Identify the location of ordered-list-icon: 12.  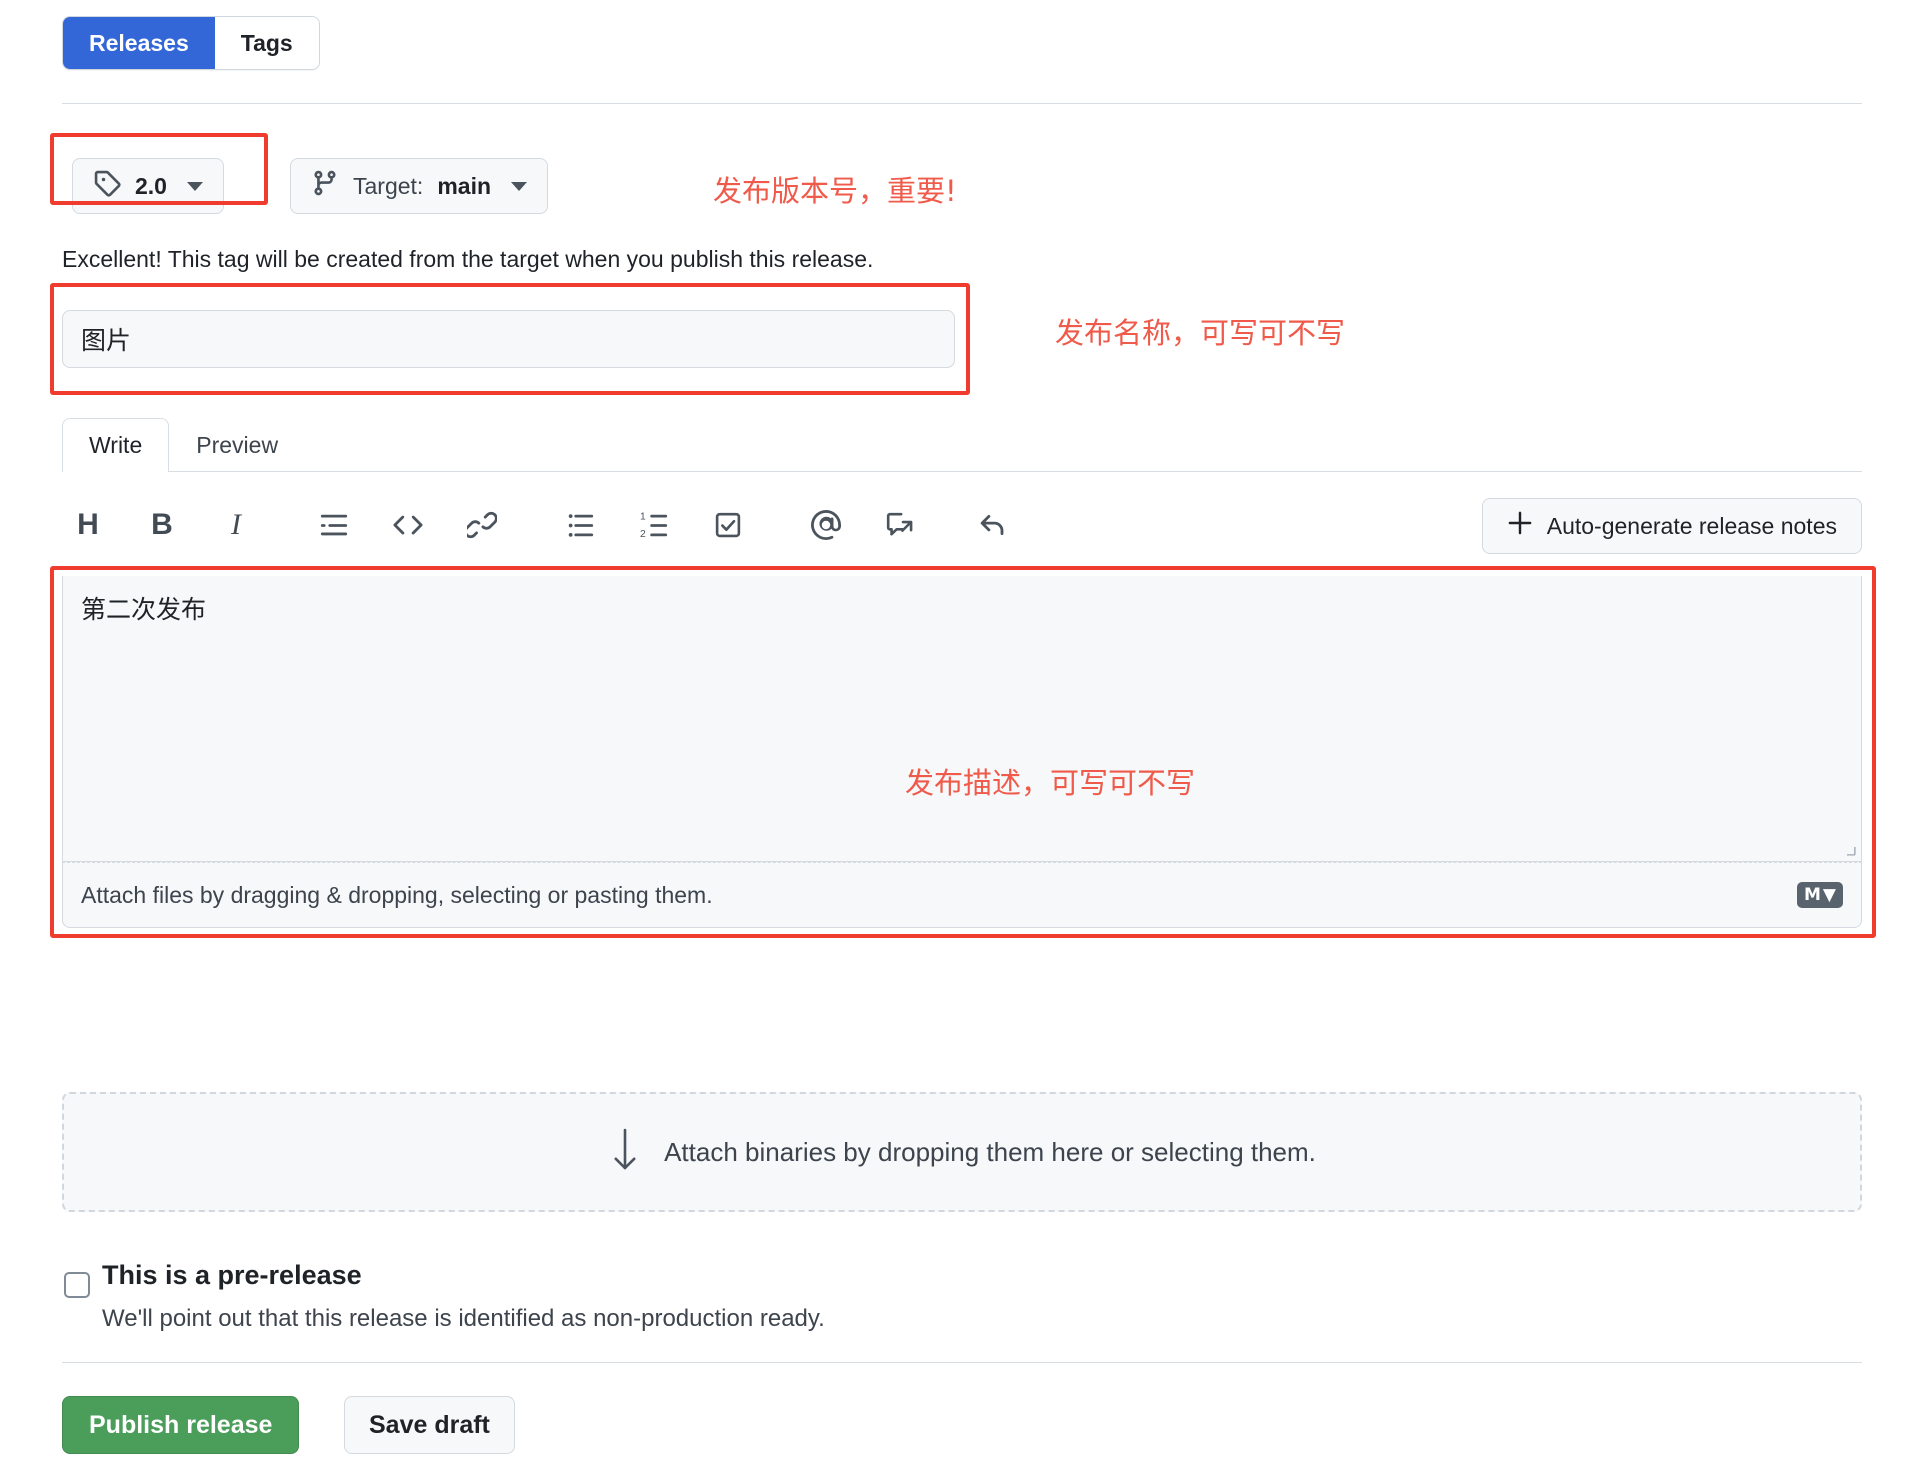
(654, 525).